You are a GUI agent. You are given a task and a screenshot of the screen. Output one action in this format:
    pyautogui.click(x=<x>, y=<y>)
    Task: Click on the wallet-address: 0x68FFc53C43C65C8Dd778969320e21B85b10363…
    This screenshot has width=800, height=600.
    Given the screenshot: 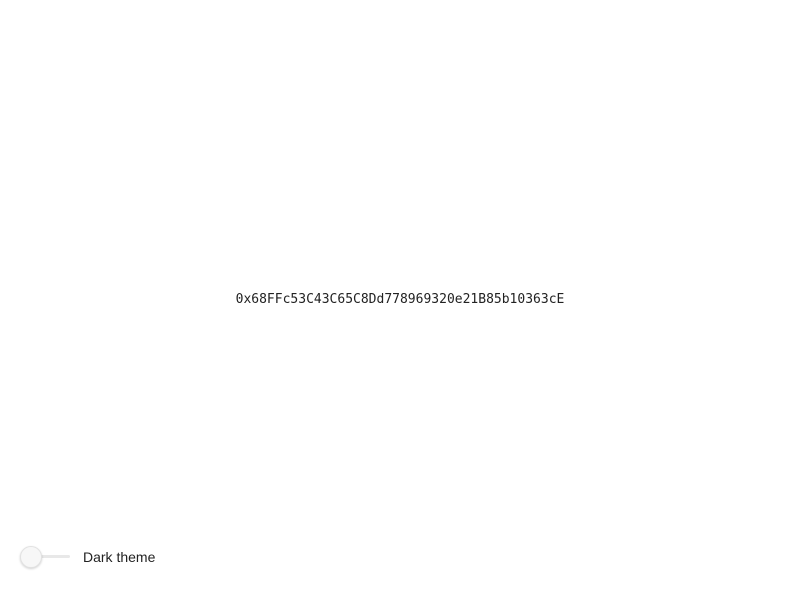 What is the action you would take?
    pyautogui.click(x=400, y=299)
    